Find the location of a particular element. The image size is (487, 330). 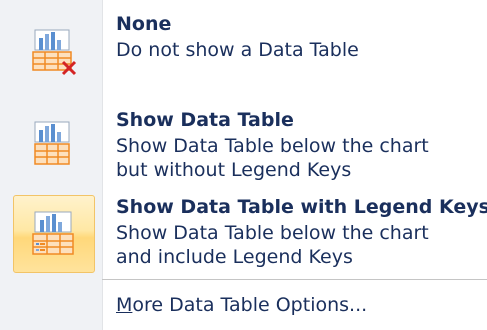

data-table-none-icon is located at coordinates (54, 52).